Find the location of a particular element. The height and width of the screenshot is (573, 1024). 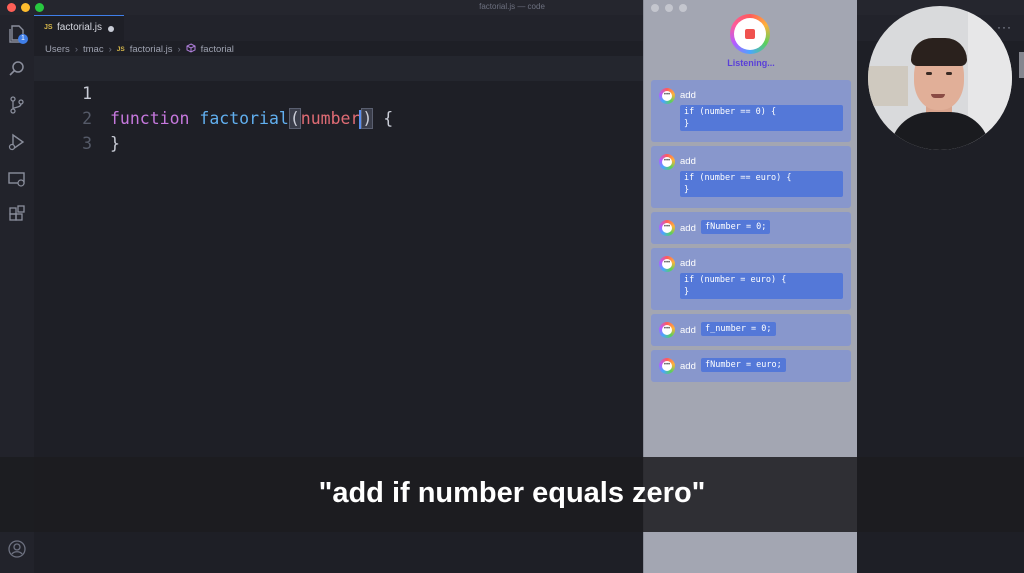

brace-token: } is located at coordinates (115, 143).